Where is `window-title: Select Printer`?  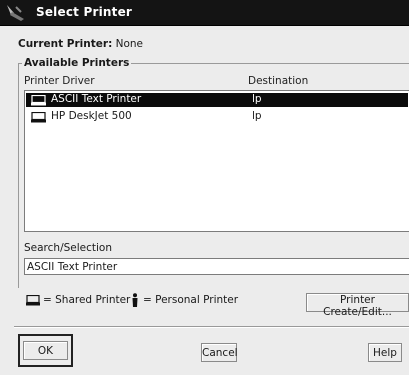 window-title: Select Printer is located at coordinates (84, 12).